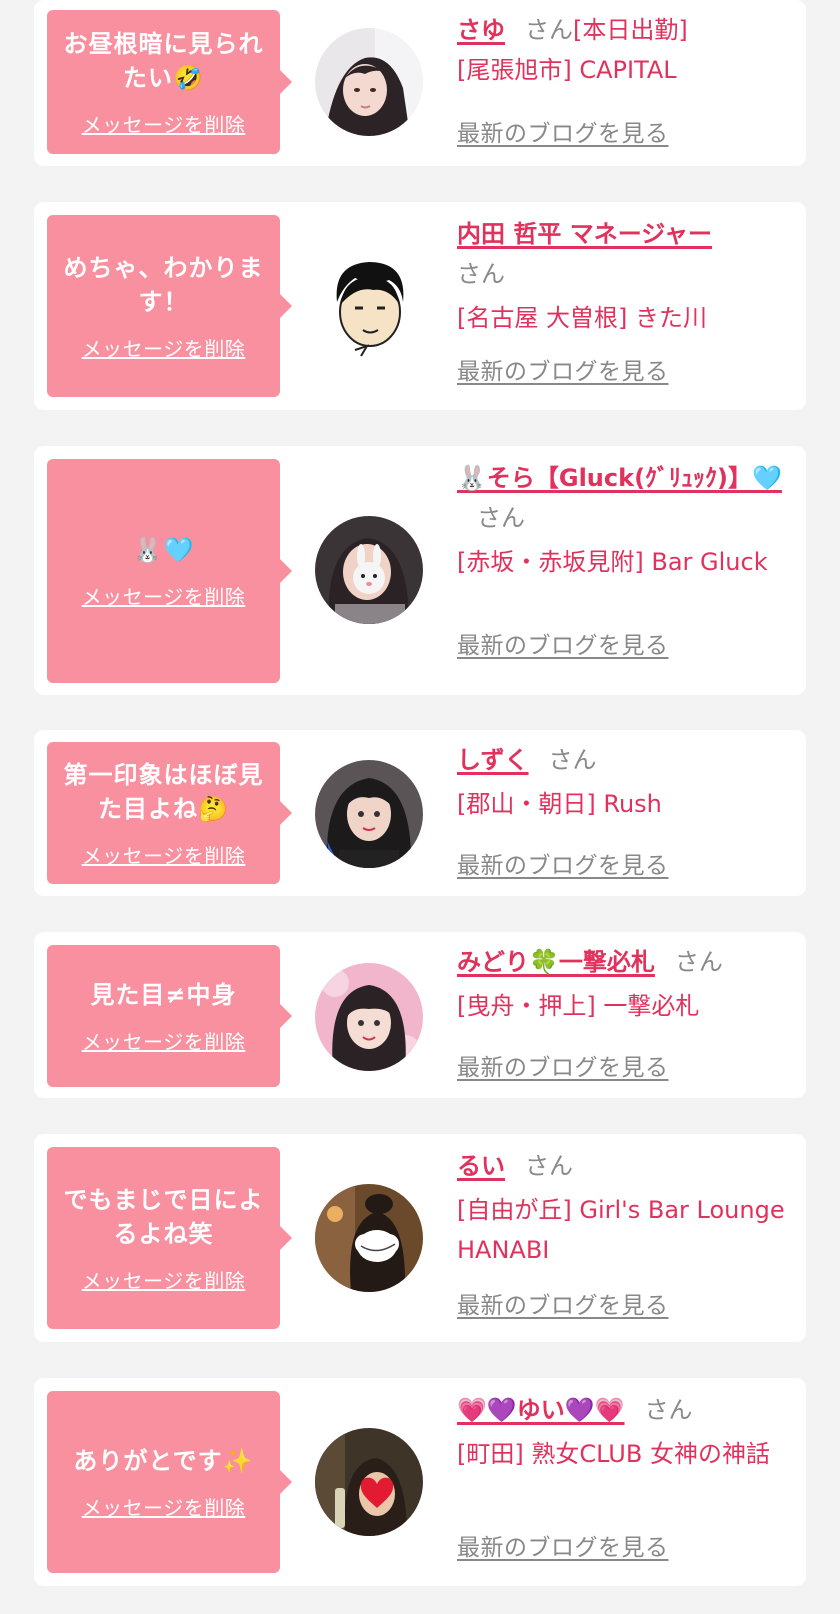  I want to click on message-bubble: 見た目≠中身 メッセージを削除, so click(169, 1016).